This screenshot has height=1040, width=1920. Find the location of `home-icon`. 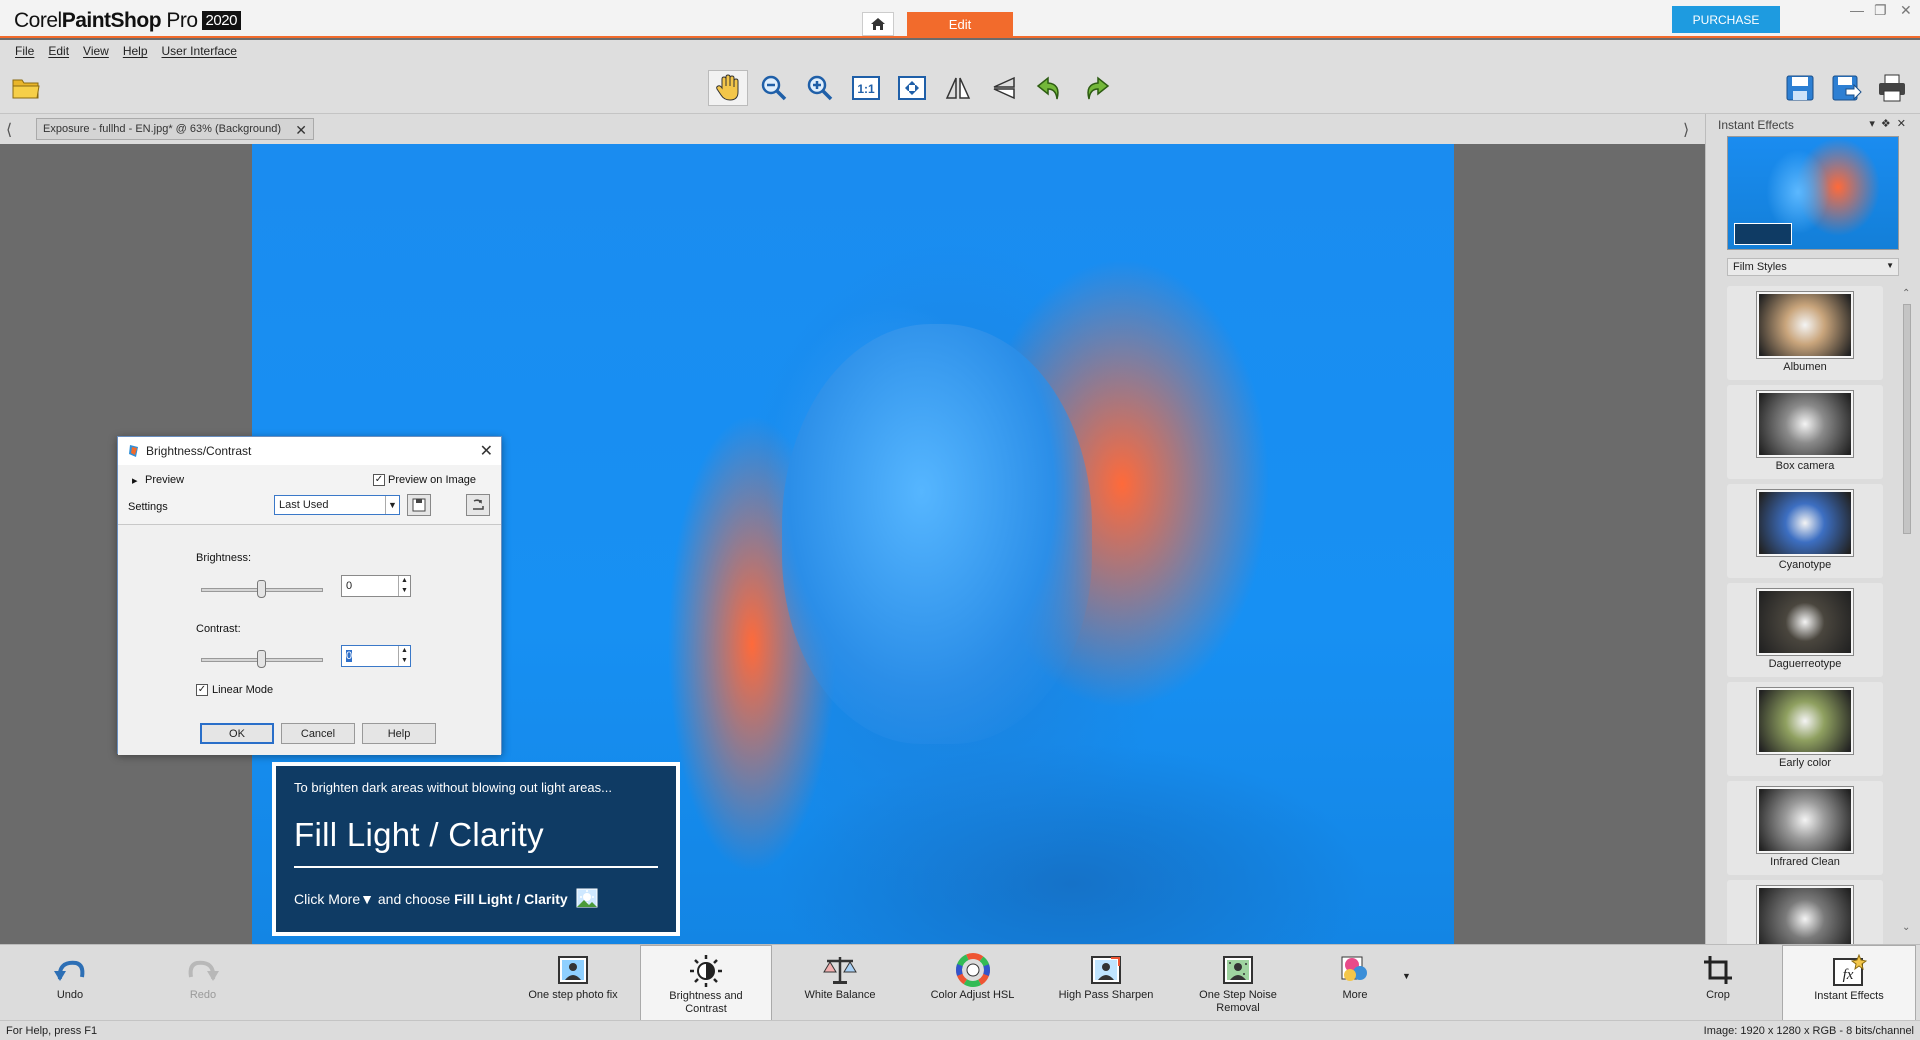

home-icon is located at coordinates (878, 24).